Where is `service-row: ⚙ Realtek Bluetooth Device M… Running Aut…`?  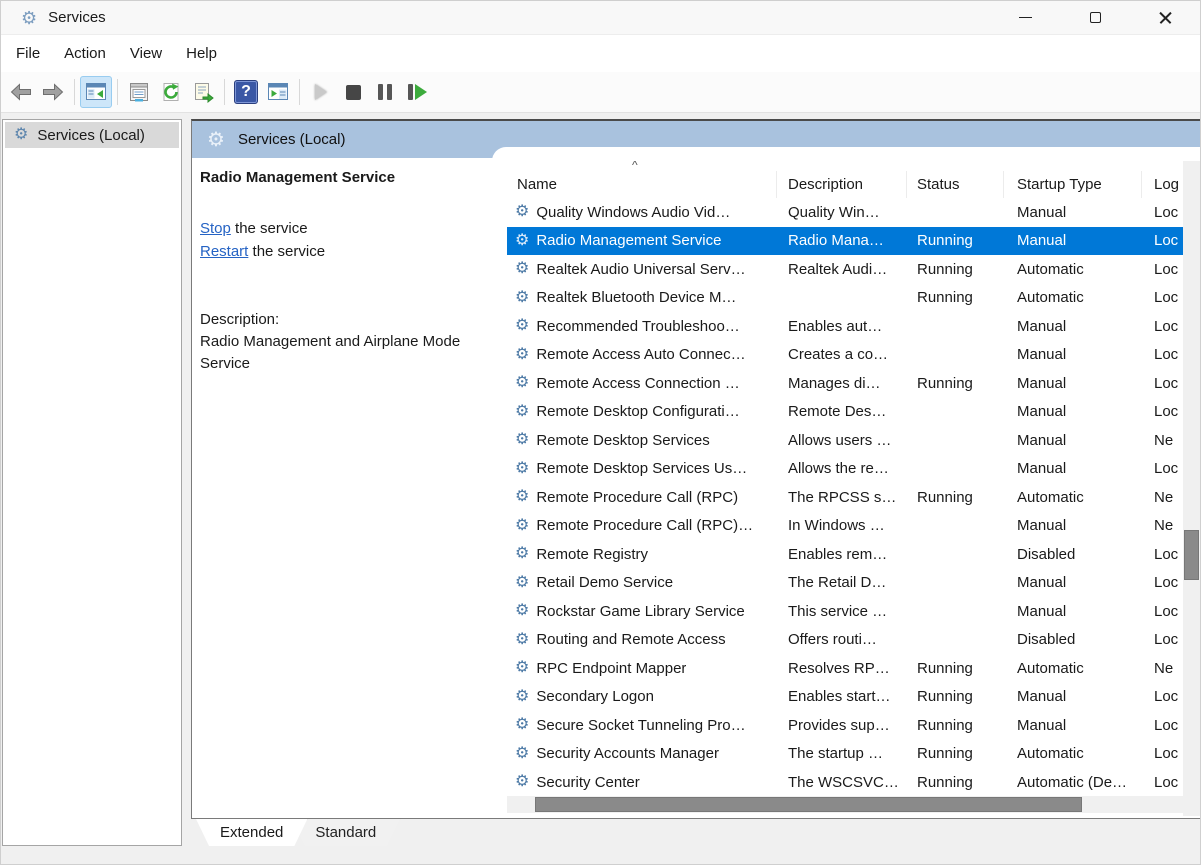 service-row: ⚙ Realtek Bluetooth Device M… Running Aut… is located at coordinates (846, 298).